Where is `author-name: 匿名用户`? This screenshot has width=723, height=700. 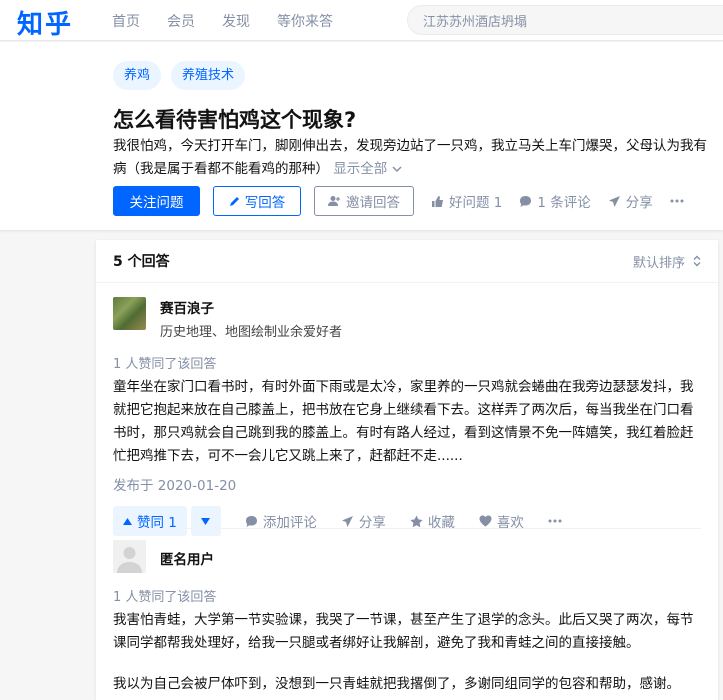 author-name: 匿名用户 is located at coordinates (187, 560).